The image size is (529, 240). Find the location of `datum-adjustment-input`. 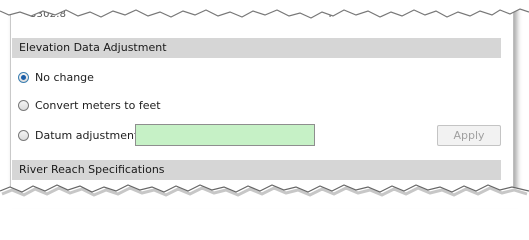

datum-adjustment-input is located at coordinates (225, 135).